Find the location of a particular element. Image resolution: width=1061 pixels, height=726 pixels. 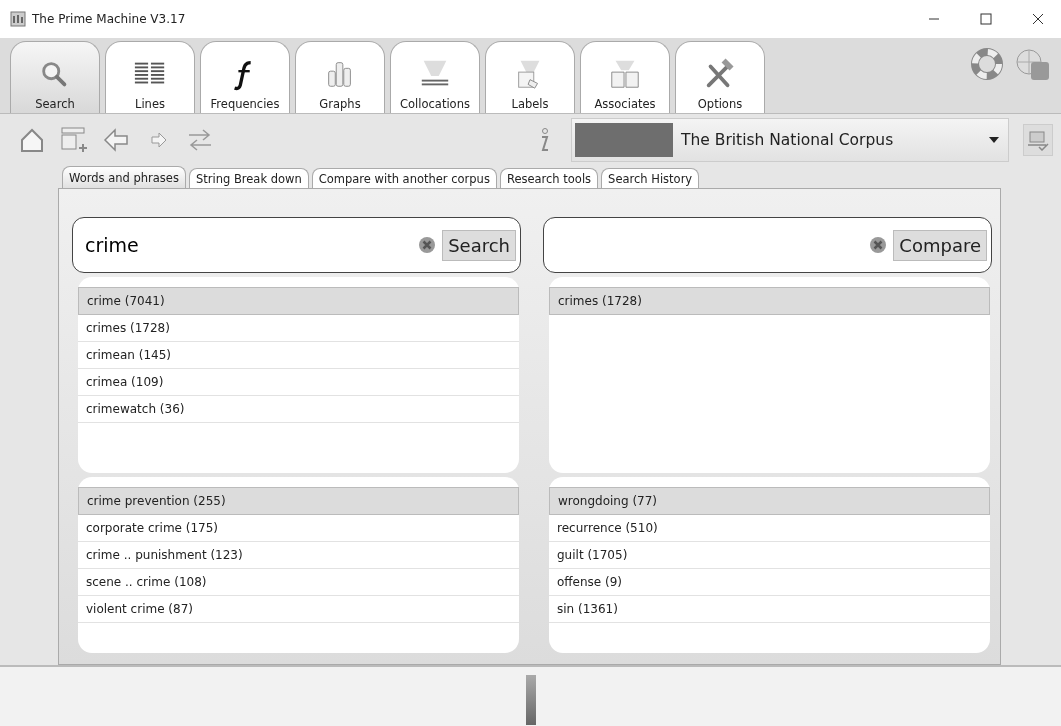

close-icon is located at coordinates (1038, 19).